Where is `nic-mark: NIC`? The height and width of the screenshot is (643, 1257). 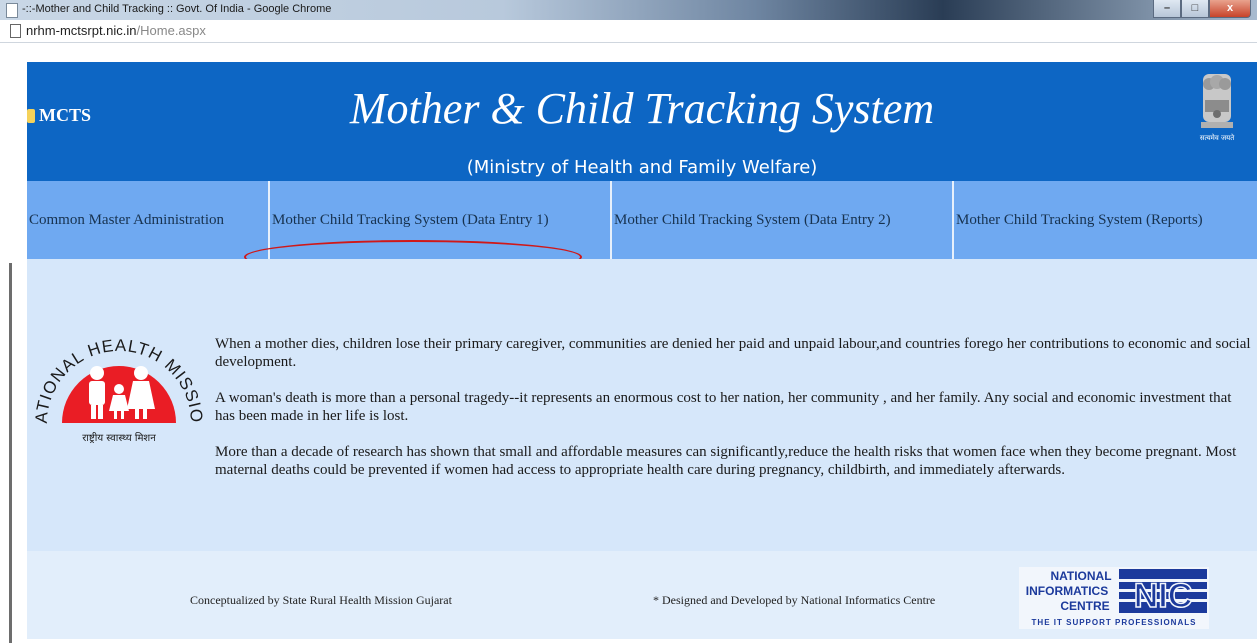
nic-mark: NIC is located at coordinates (1163, 596).